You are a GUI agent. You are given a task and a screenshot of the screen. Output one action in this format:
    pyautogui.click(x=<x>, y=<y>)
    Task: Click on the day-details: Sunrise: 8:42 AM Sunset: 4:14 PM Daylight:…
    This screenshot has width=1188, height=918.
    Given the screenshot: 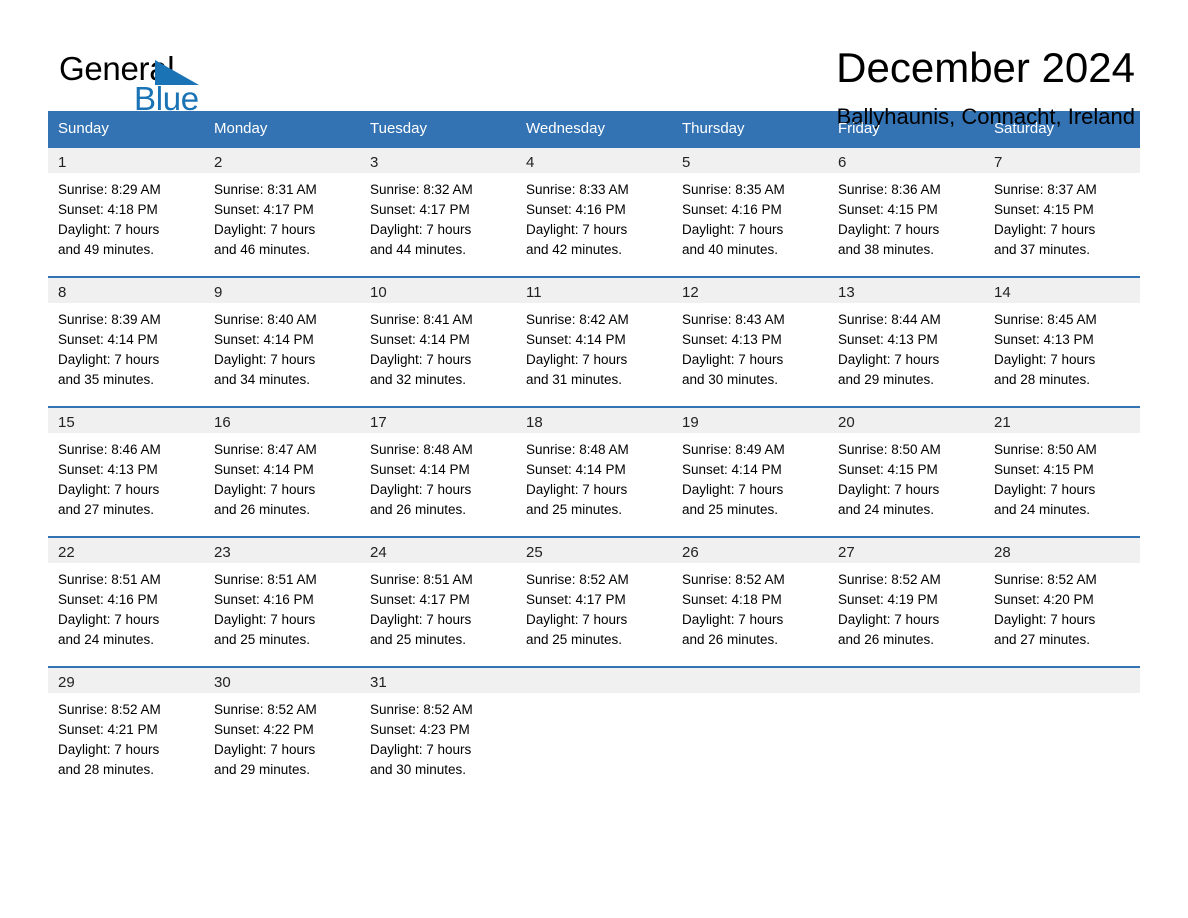 What is the action you would take?
    pyautogui.click(x=594, y=346)
    